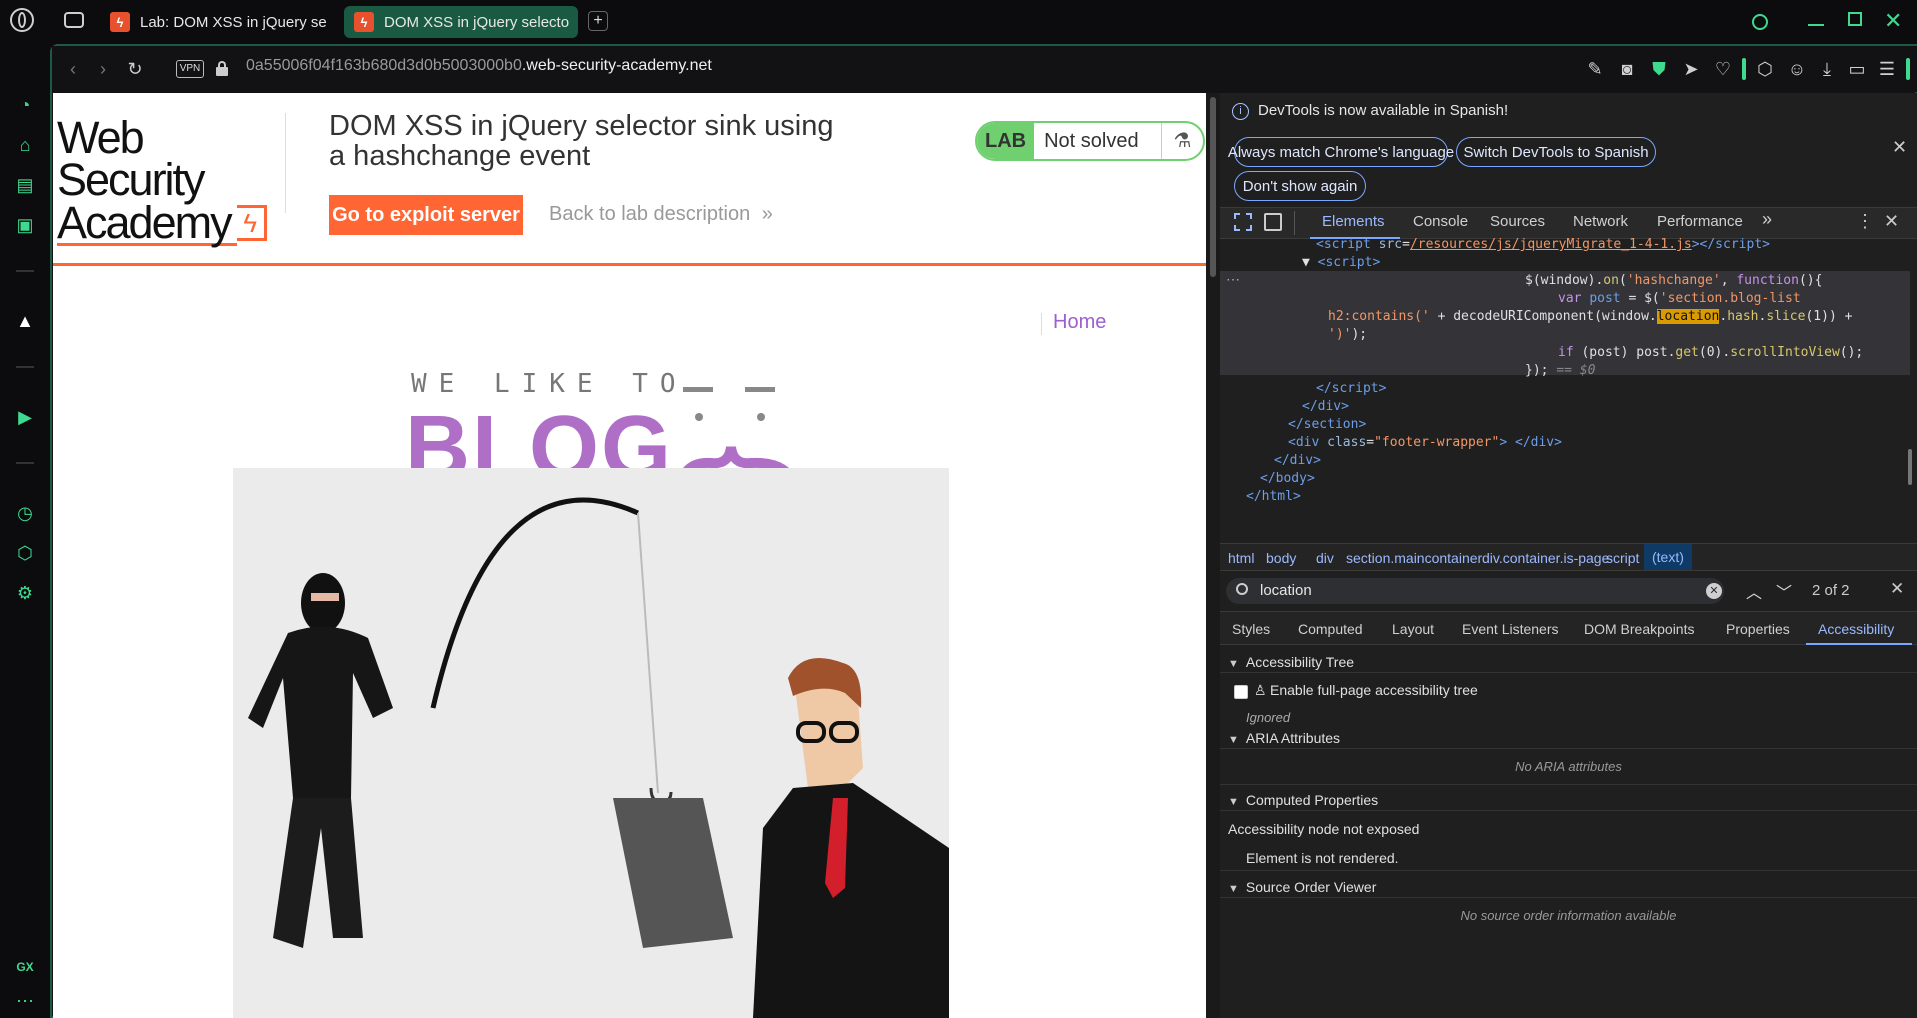 The width and height of the screenshot is (1917, 1018). What do you see at coordinates (1268, 717) in the screenshot?
I see `ignored-node: Ignored` at bounding box center [1268, 717].